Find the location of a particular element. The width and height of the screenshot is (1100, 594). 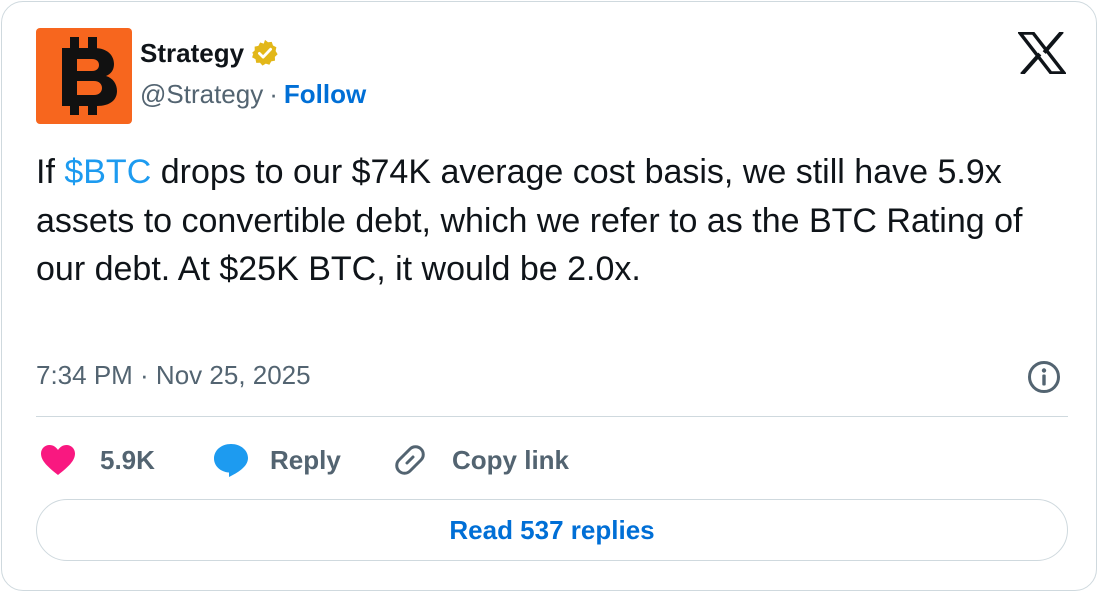

read-replies-label: Read 537 replies is located at coordinates (552, 529).